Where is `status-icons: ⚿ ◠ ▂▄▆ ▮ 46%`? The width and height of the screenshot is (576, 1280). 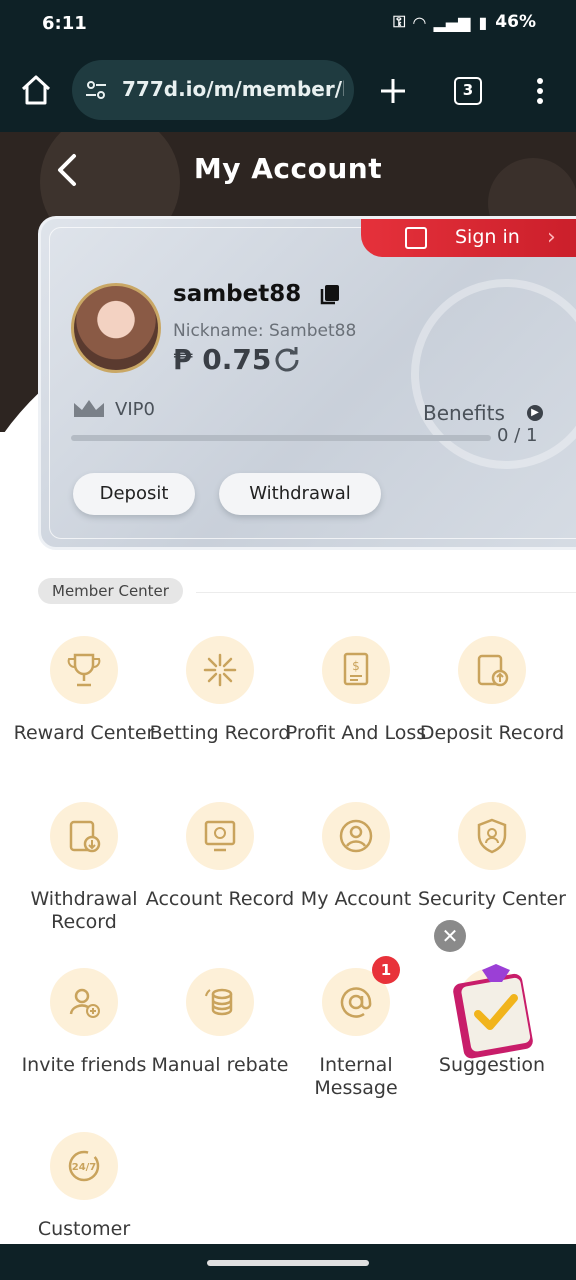 status-icons: ⚿ ◠ ▂▄▆ ▮ 46% is located at coordinates (464, 22).